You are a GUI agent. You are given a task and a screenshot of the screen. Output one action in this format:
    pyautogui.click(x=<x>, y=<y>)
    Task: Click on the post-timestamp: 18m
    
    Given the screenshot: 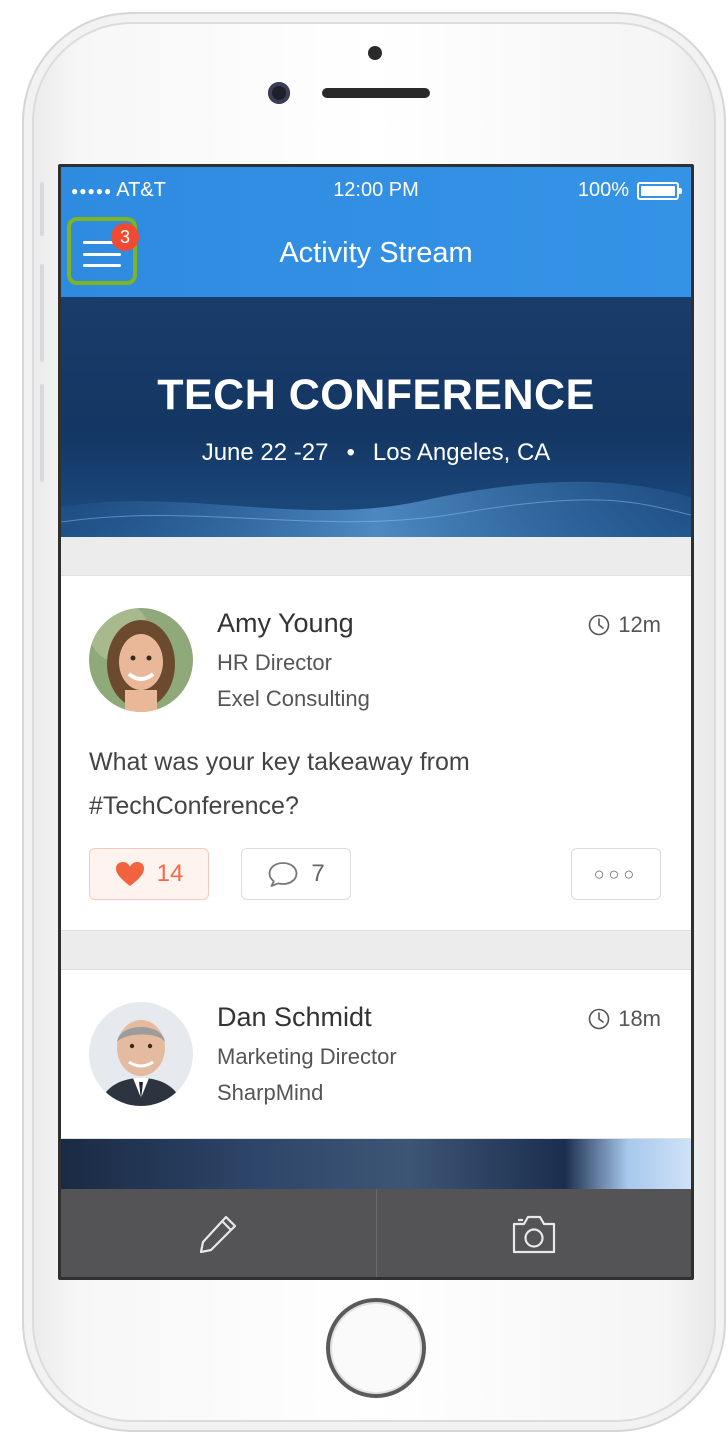 What is the action you would take?
    pyautogui.click(x=624, y=1019)
    